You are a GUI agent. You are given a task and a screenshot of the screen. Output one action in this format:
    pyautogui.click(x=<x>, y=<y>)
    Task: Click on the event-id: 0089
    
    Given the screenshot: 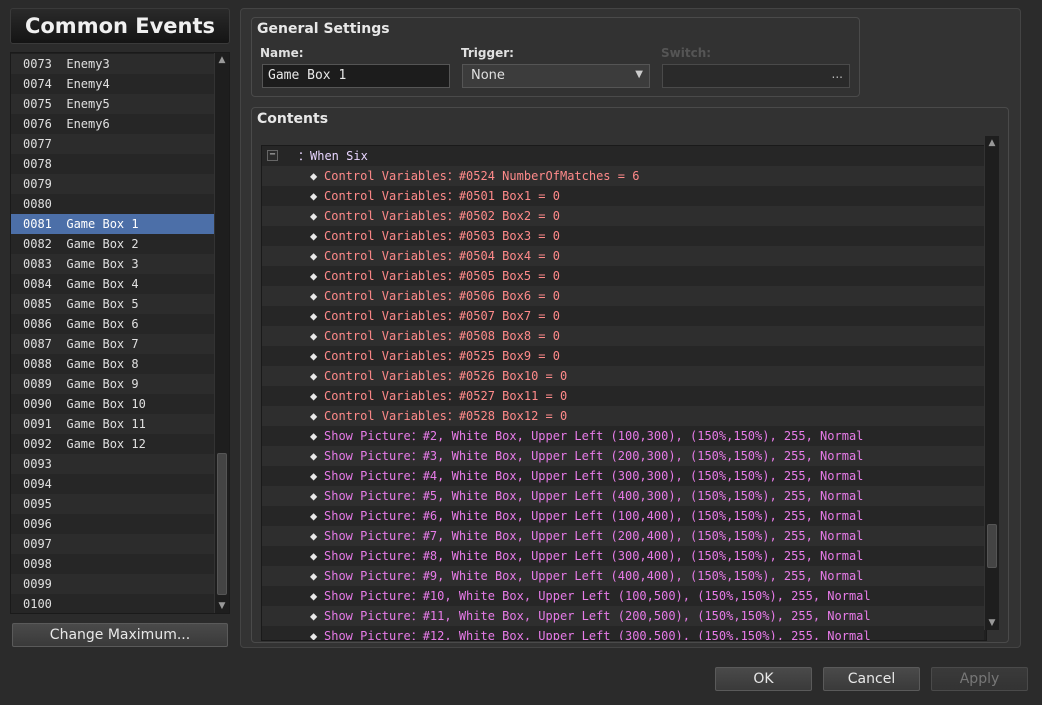 What is the action you would take?
    pyautogui.click(x=37, y=384)
    